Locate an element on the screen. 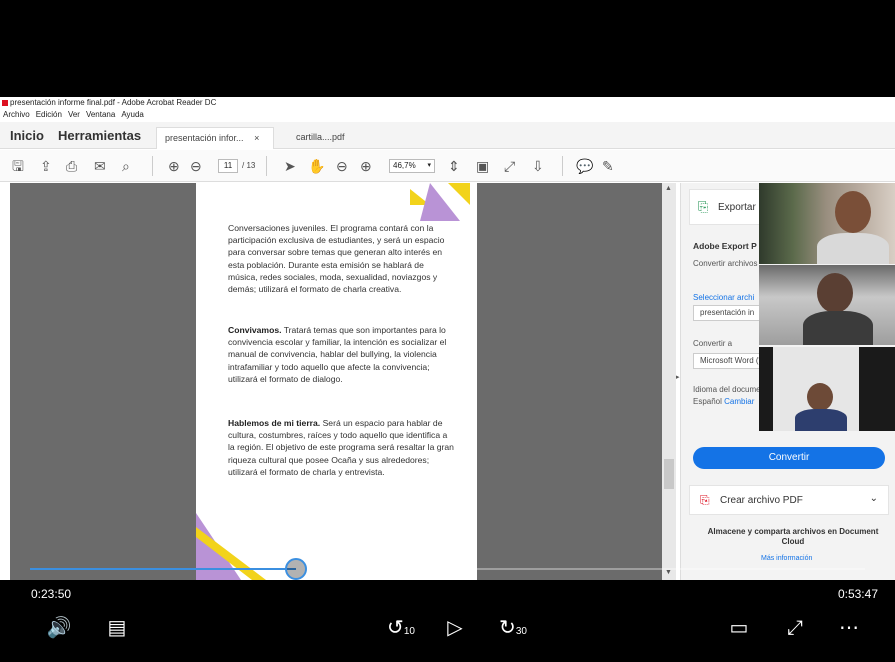 The height and width of the screenshot is (662, 895). scroll-up-icon: ▲ is located at coordinates (668, 188).